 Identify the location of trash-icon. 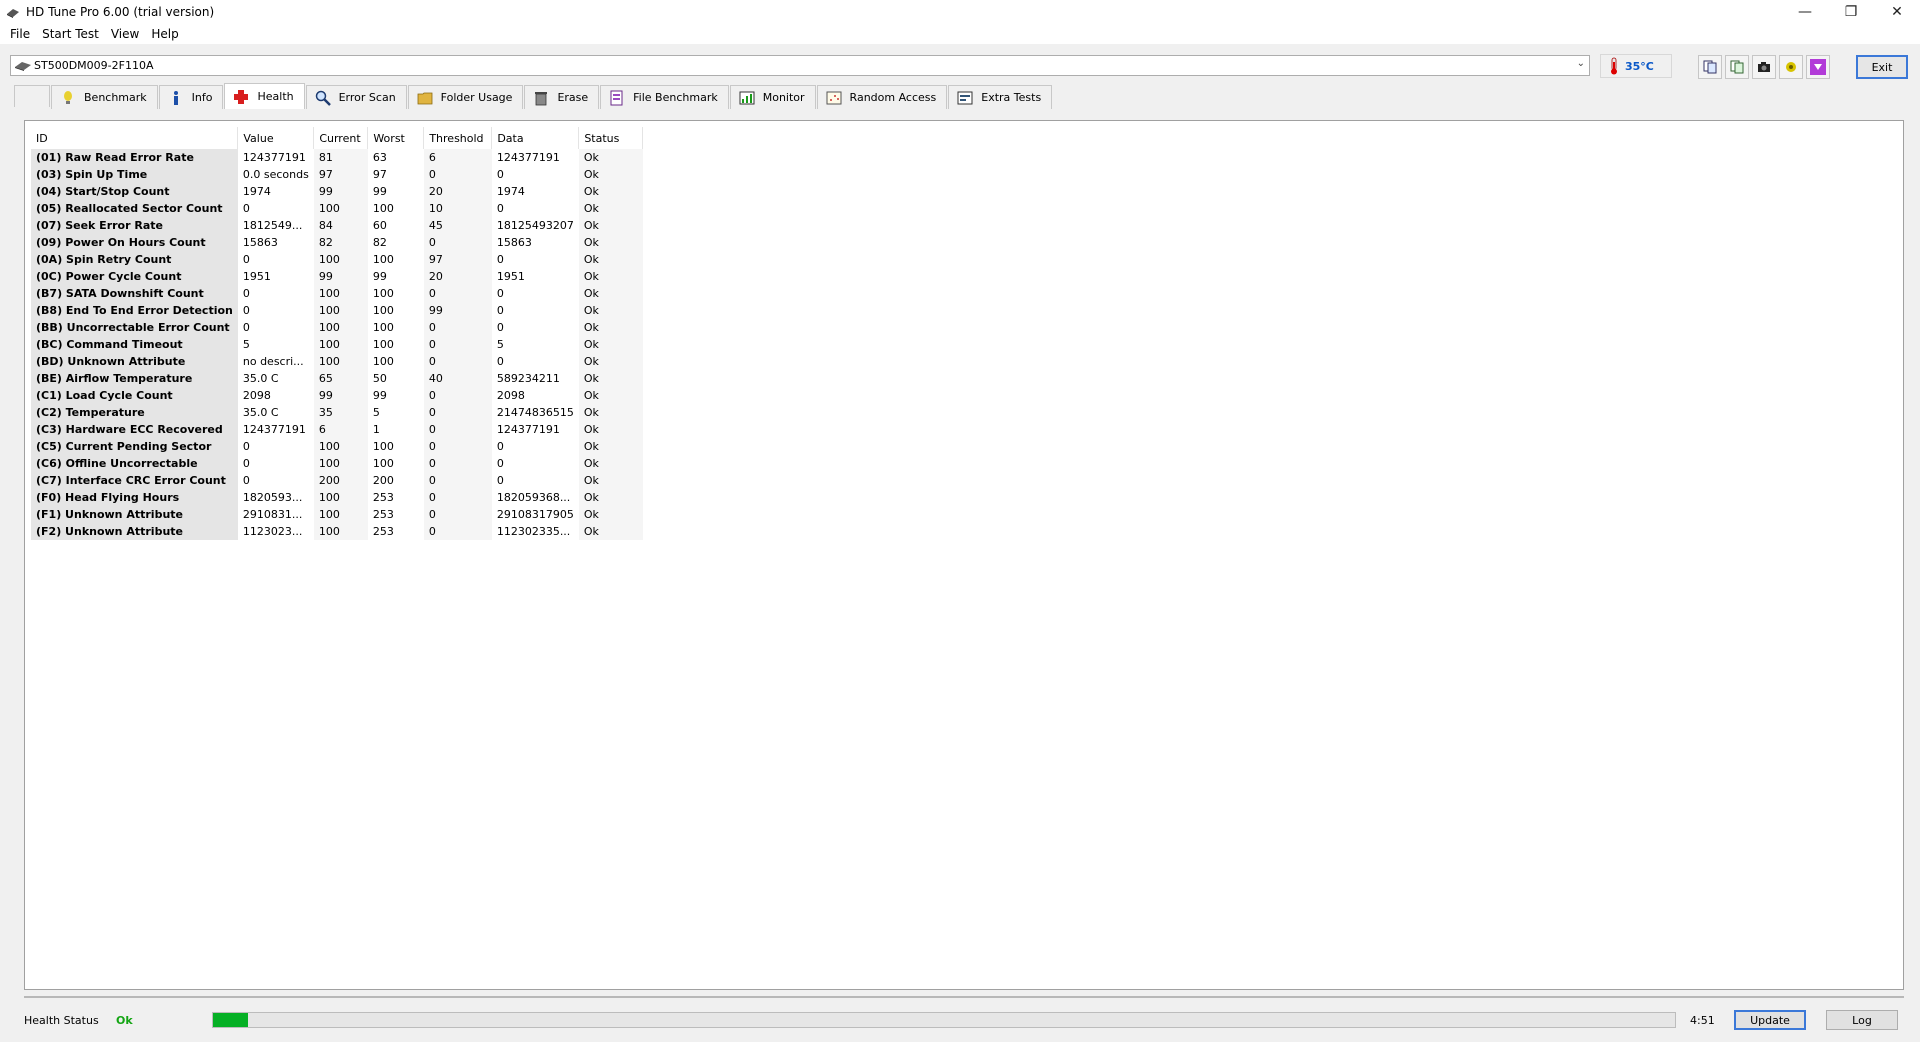
(541, 98).